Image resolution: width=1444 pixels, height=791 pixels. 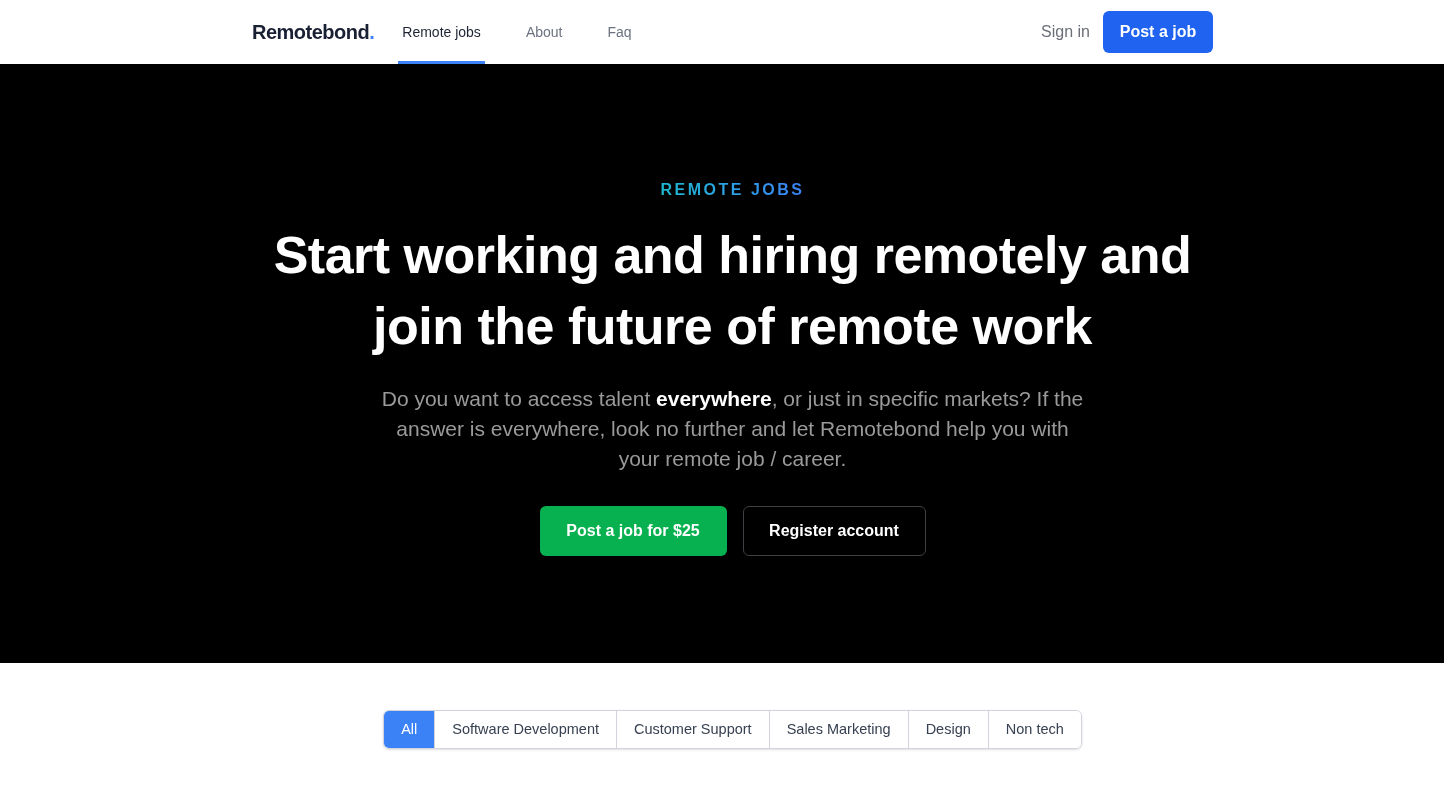 I want to click on category-tab: All, so click(x=409, y=729).